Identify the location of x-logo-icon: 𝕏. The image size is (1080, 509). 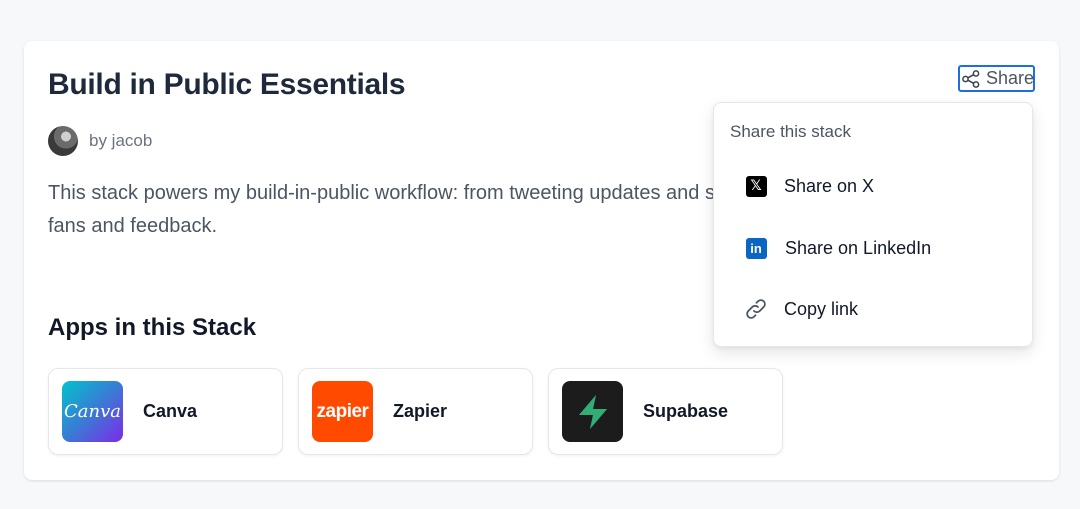
(756, 186).